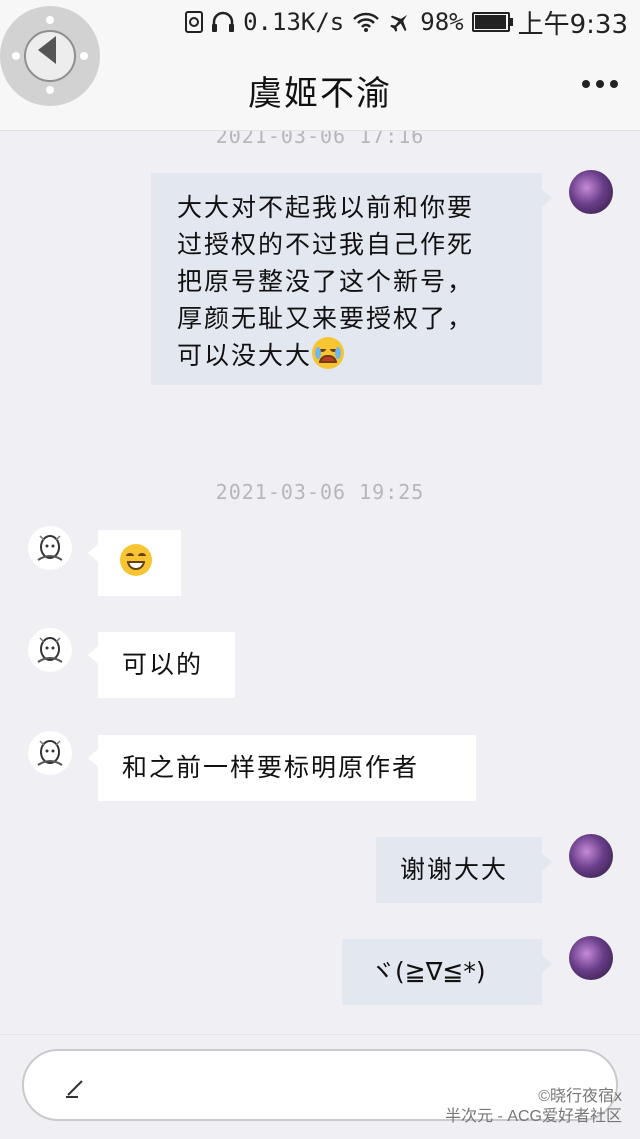 Image resolution: width=640 pixels, height=1139 pixels. I want to click on message-bubble-them: 可以的, so click(161, 665).